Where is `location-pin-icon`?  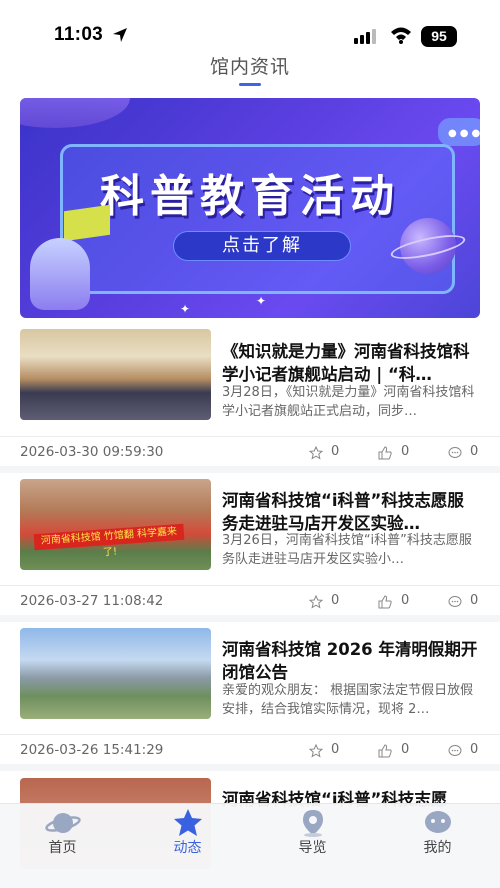 location-pin-icon is located at coordinates (313, 823).